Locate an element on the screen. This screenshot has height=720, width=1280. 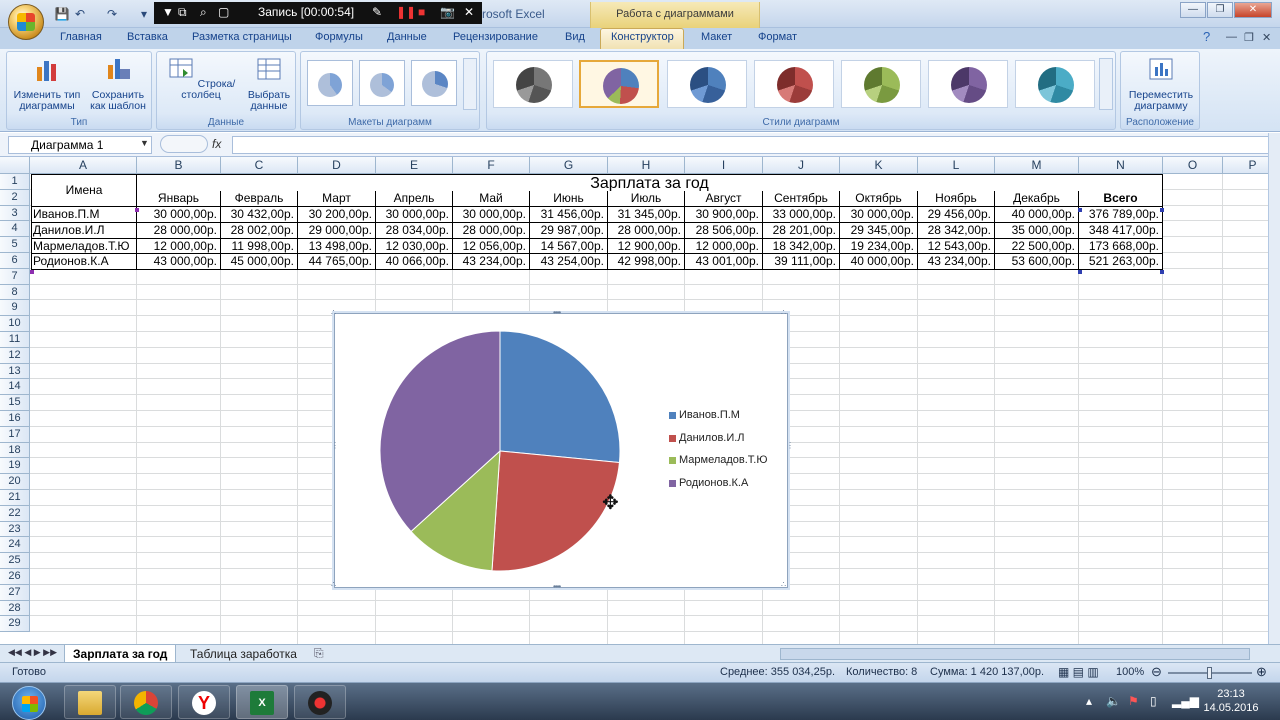
month-header-cell: Ноябрь is located at coordinates (956, 199).